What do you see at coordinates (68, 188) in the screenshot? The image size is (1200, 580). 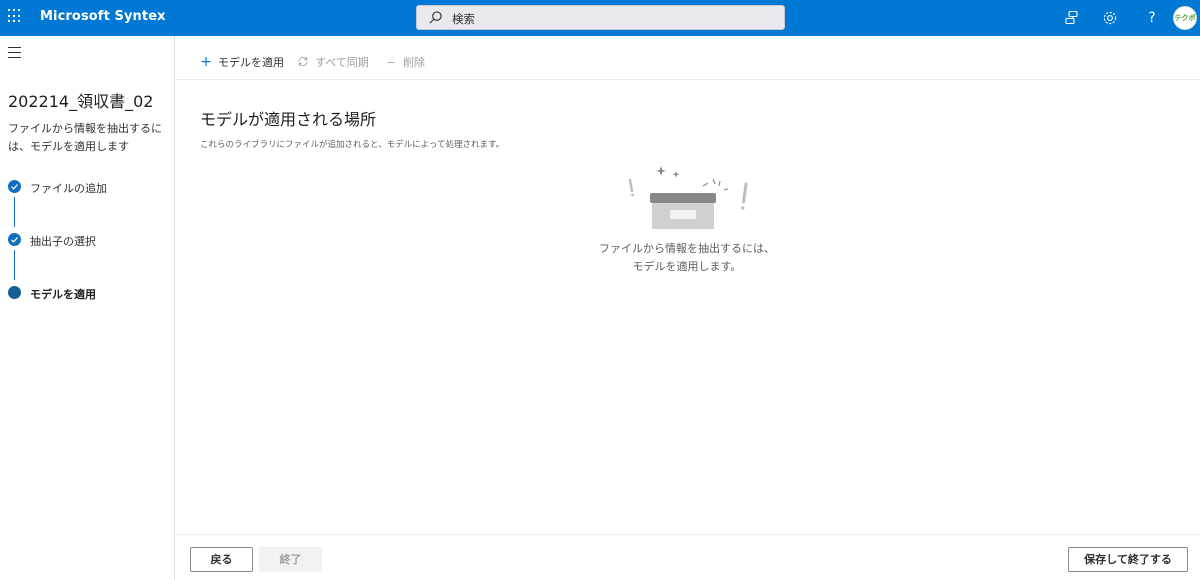 I see `step-label: ファイルの追加` at bounding box center [68, 188].